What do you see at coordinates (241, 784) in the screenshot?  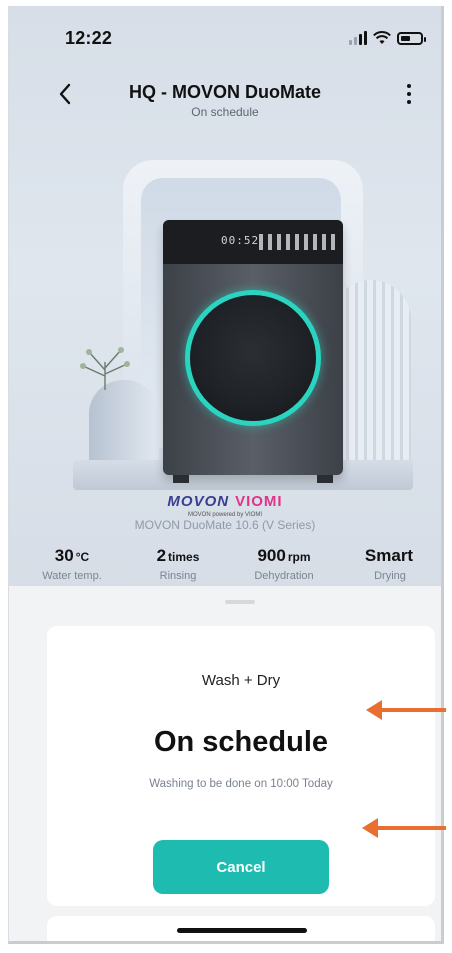 I see `schedule-note: Washing to be done on 10:00 Today` at bounding box center [241, 784].